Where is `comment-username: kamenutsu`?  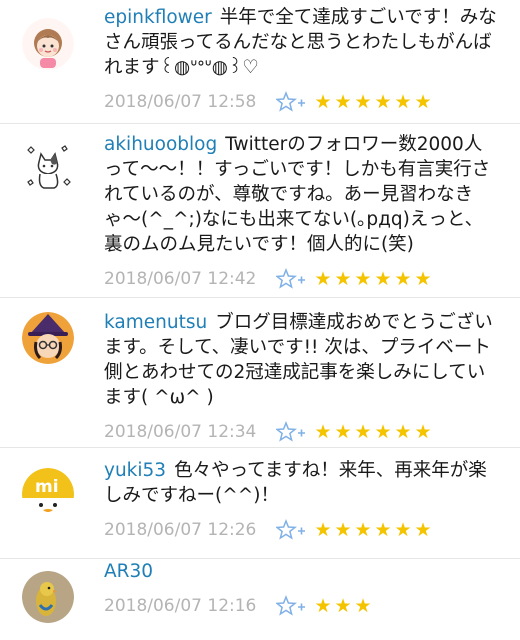
comment-username: kamenutsu is located at coordinates (155, 322).